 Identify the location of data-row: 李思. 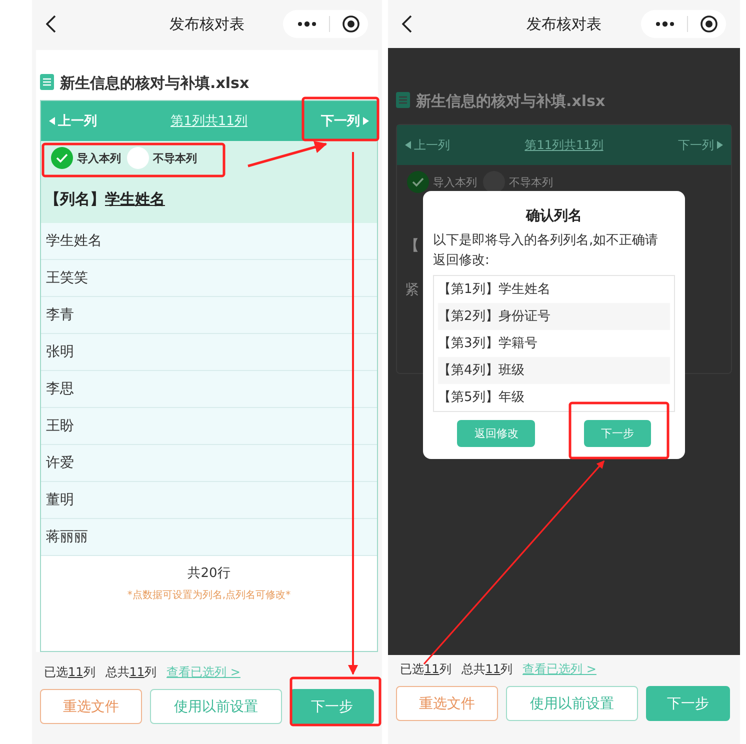
(209, 389).